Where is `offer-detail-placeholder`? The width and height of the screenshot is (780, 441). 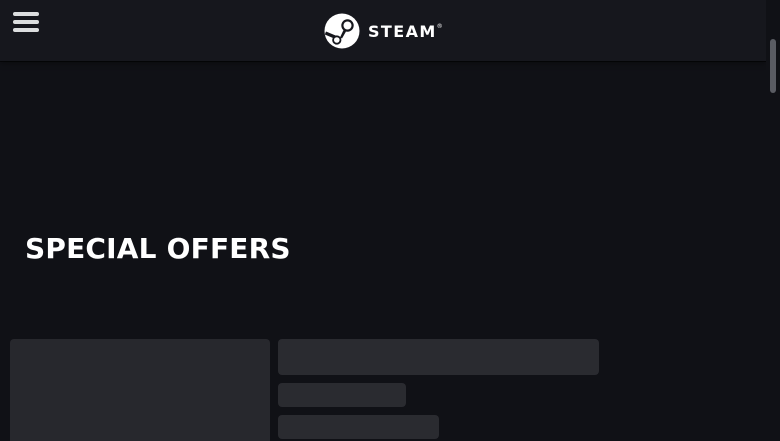
offer-detail-placeholder is located at coordinates (342, 395).